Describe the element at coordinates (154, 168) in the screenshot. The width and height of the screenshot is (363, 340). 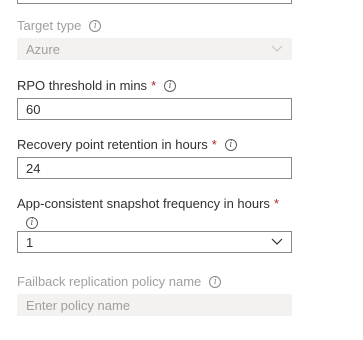
I see `recovery-retention-input: 24` at that location.